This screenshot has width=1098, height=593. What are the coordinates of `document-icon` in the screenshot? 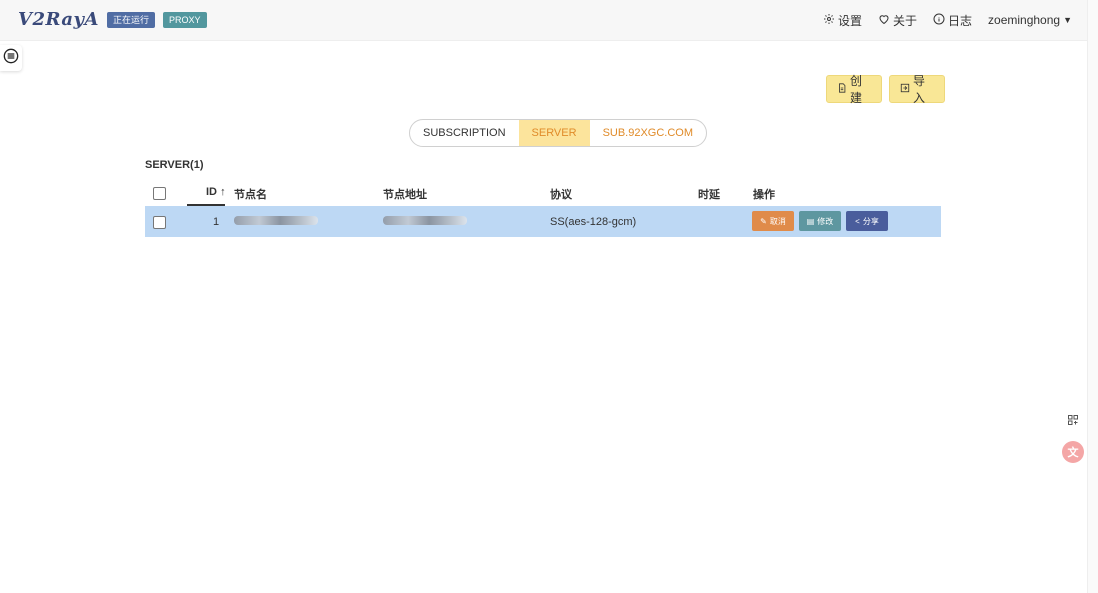 It's located at (842, 89).